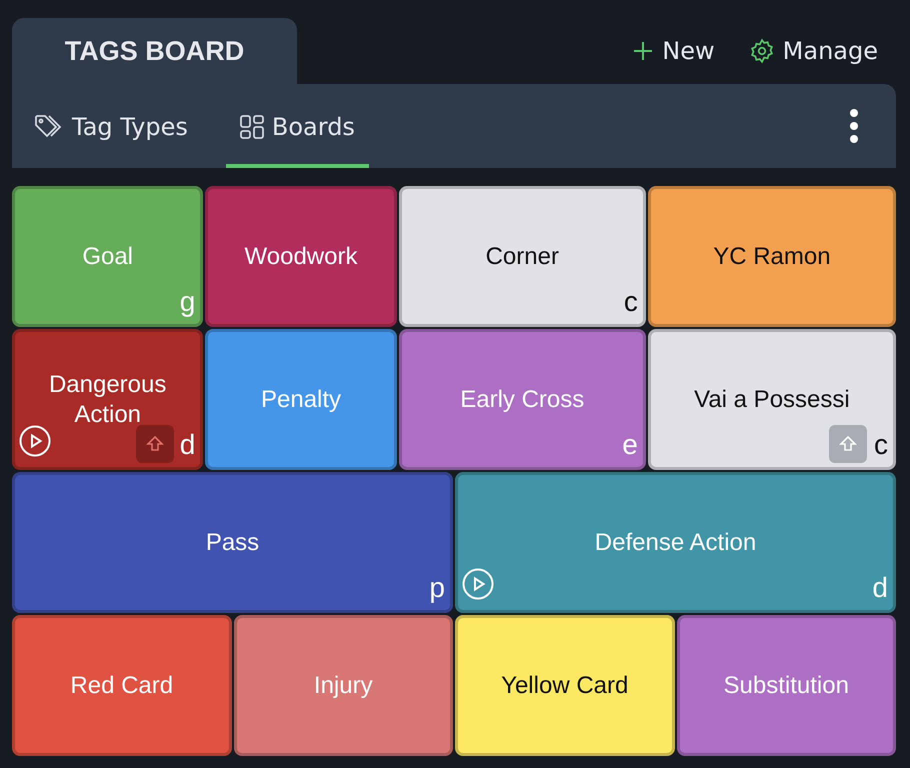  I want to click on tab: Boards, so click(297, 126).